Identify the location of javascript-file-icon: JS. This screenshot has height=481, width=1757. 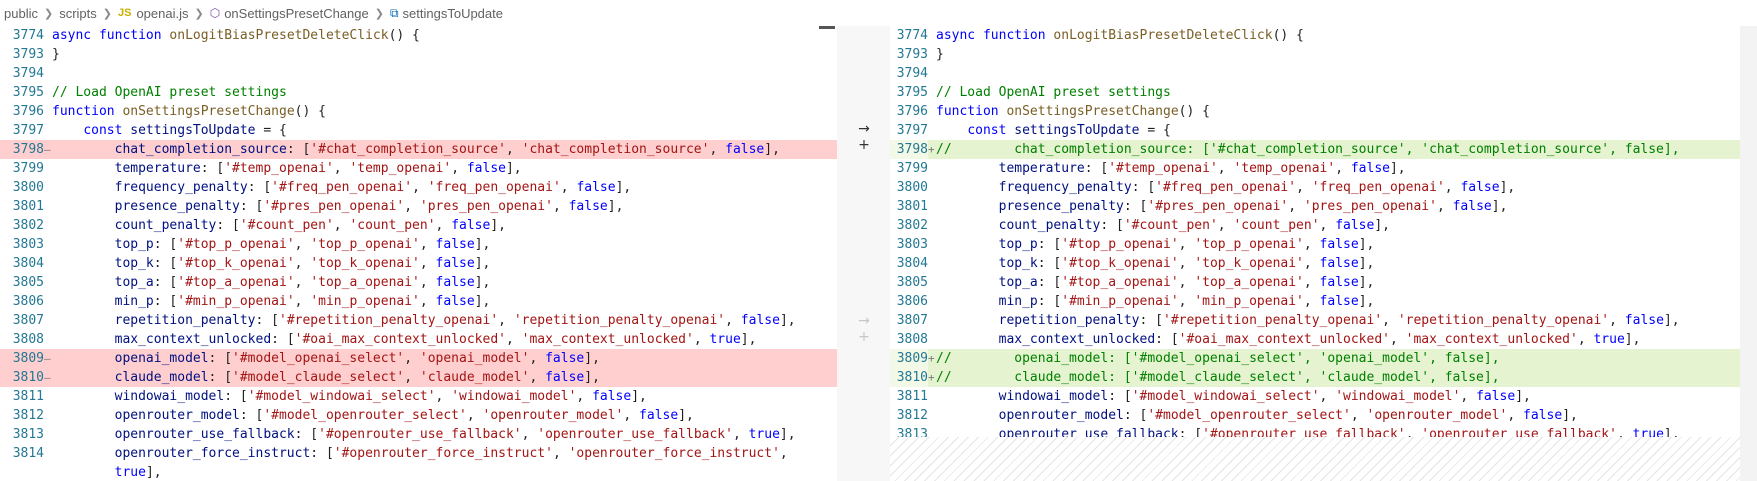
(124, 13).